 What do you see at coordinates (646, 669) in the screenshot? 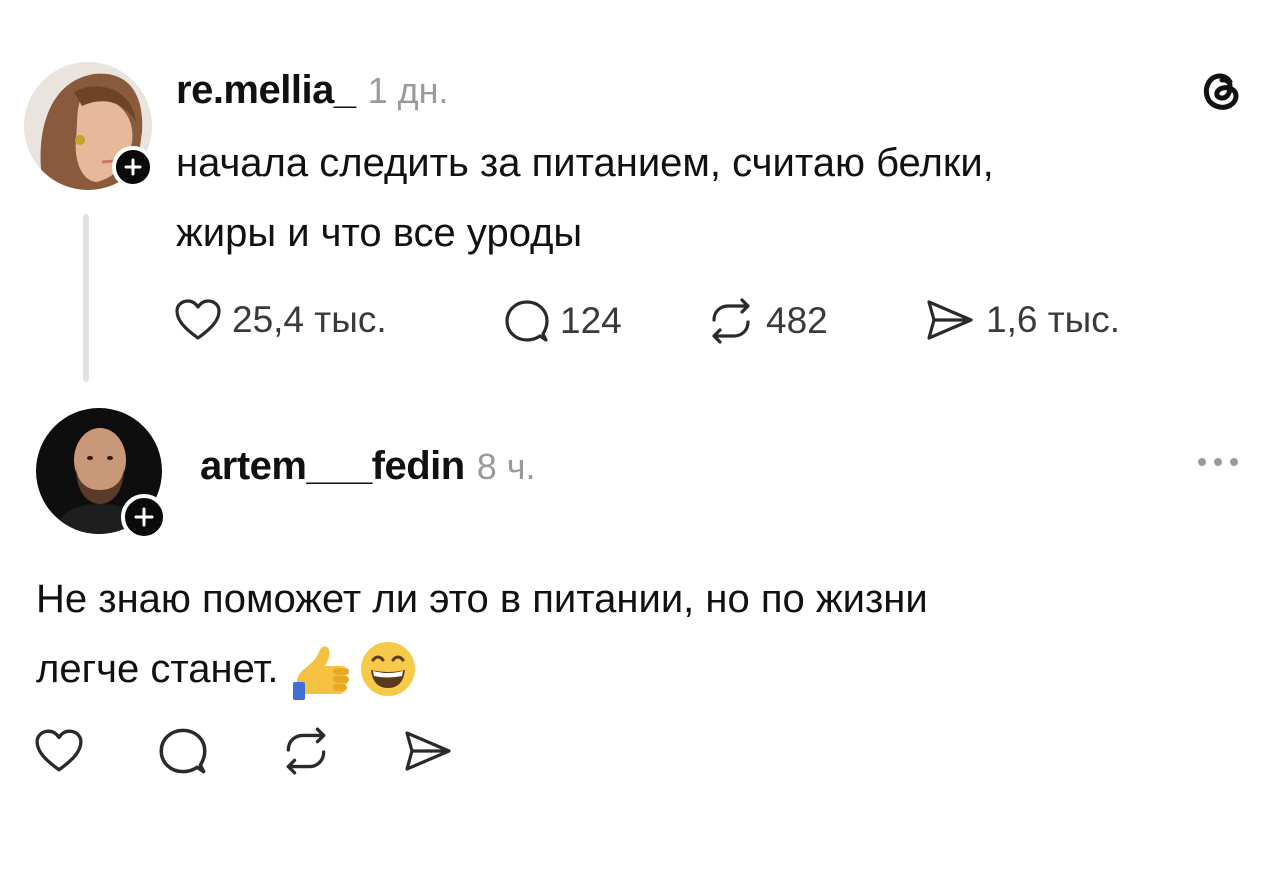
I see `reply-text-line2-row: легче станет.` at bounding box center [646, 669].